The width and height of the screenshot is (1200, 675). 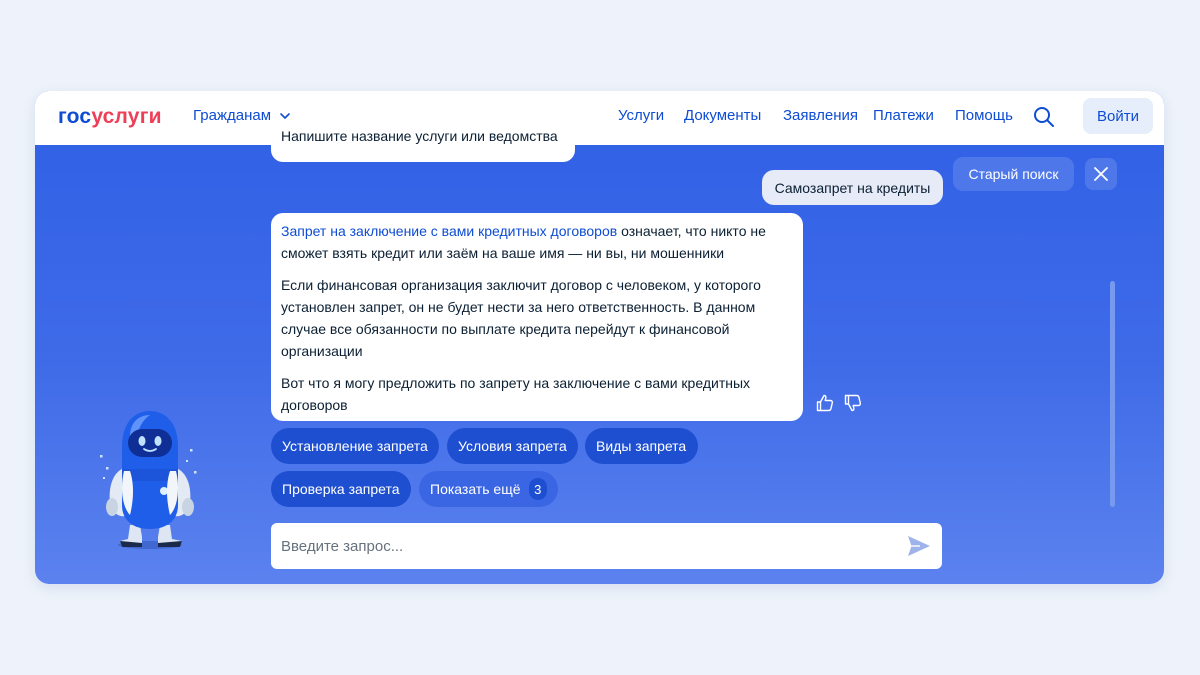 What do you see at coordinates (722, 115) in the screenshot?
I see `nav-documents: Документы` at bounding box center [722, 115].